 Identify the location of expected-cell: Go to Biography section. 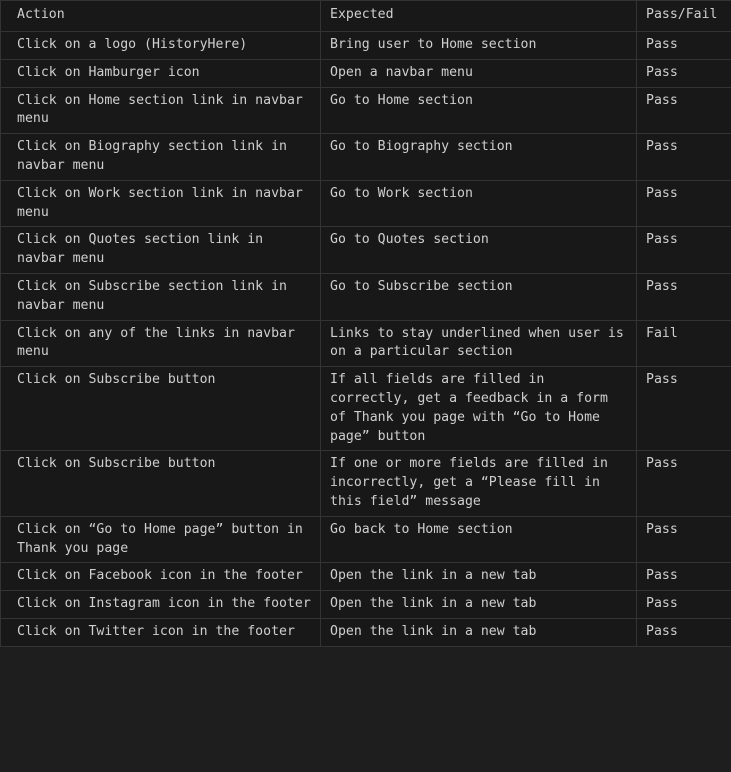
(478, 157).